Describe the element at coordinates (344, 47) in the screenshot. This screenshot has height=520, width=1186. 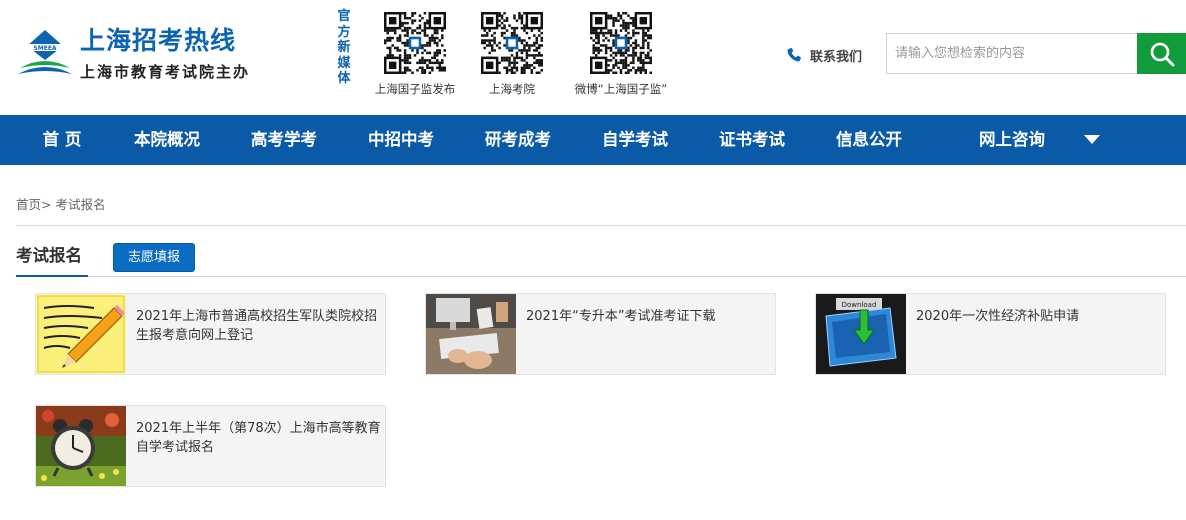
I see `new-media-label: 官方新媒体` at that location.